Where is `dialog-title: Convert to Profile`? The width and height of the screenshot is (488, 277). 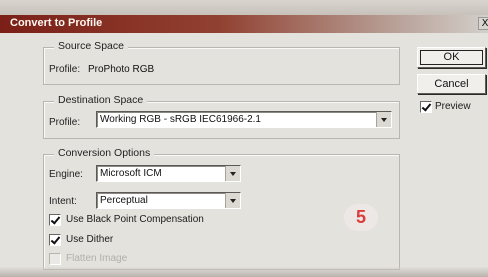
dialog-title: Convert to Profile is located at coordinates (56, 23).